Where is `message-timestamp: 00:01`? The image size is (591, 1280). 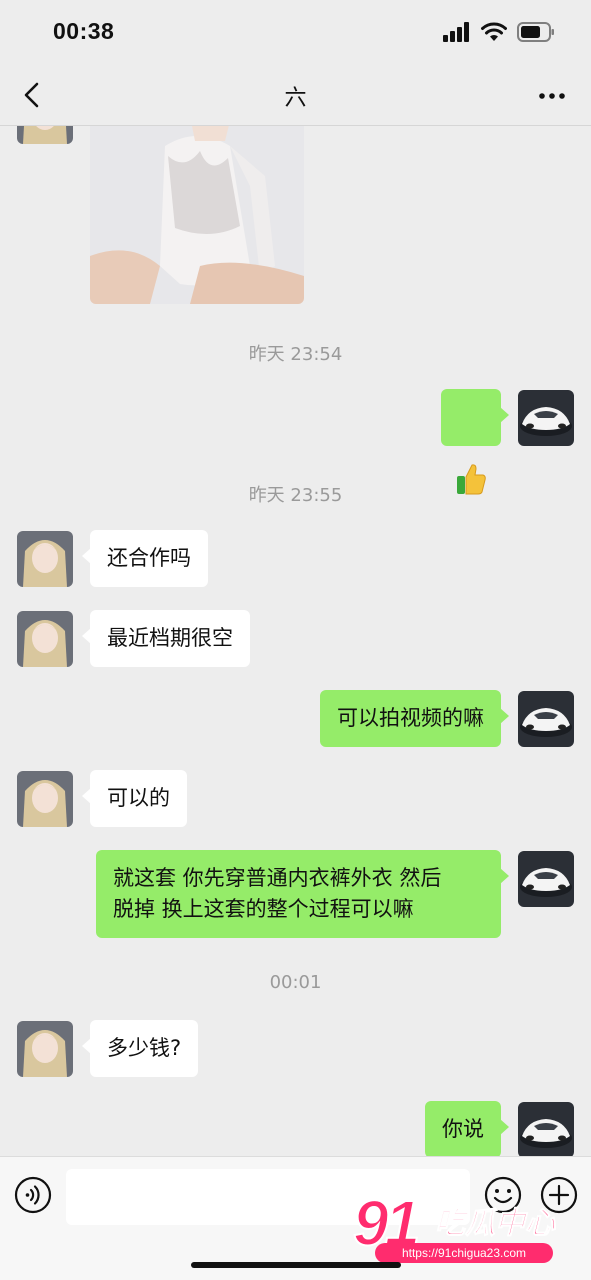
message-timestamp: 00:01 is located at coordinates (295, 982).